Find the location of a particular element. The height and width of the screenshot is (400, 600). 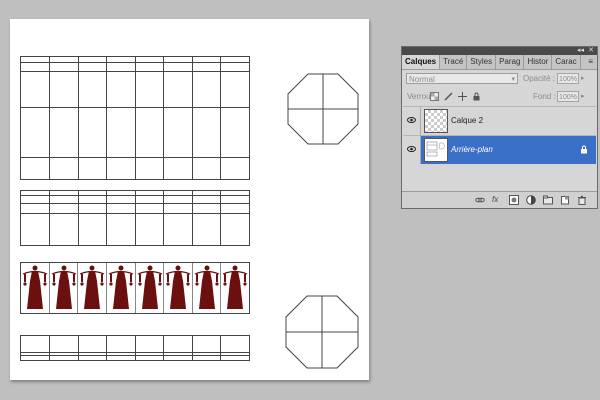

fill-label: Fond : is located at coordinates (544, 96).